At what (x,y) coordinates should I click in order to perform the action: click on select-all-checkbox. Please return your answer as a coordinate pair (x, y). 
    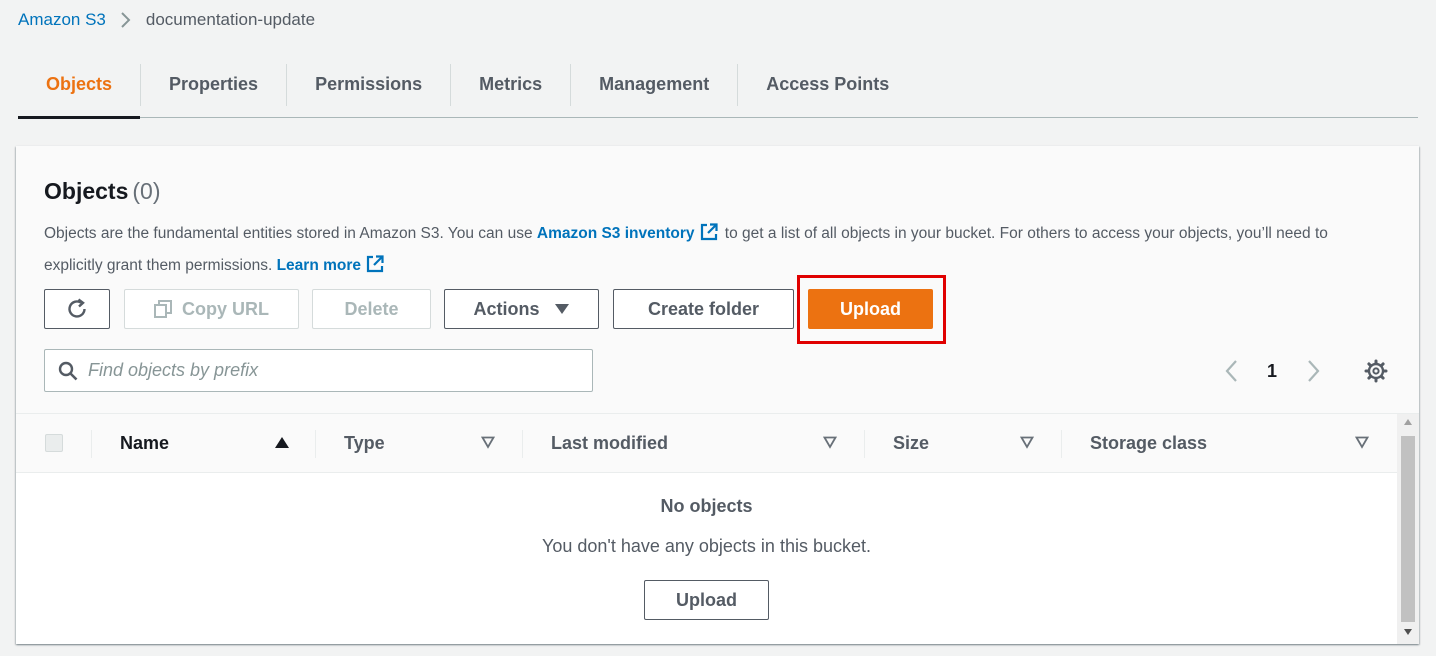
    Looking at the image, I should click on (54, 443).